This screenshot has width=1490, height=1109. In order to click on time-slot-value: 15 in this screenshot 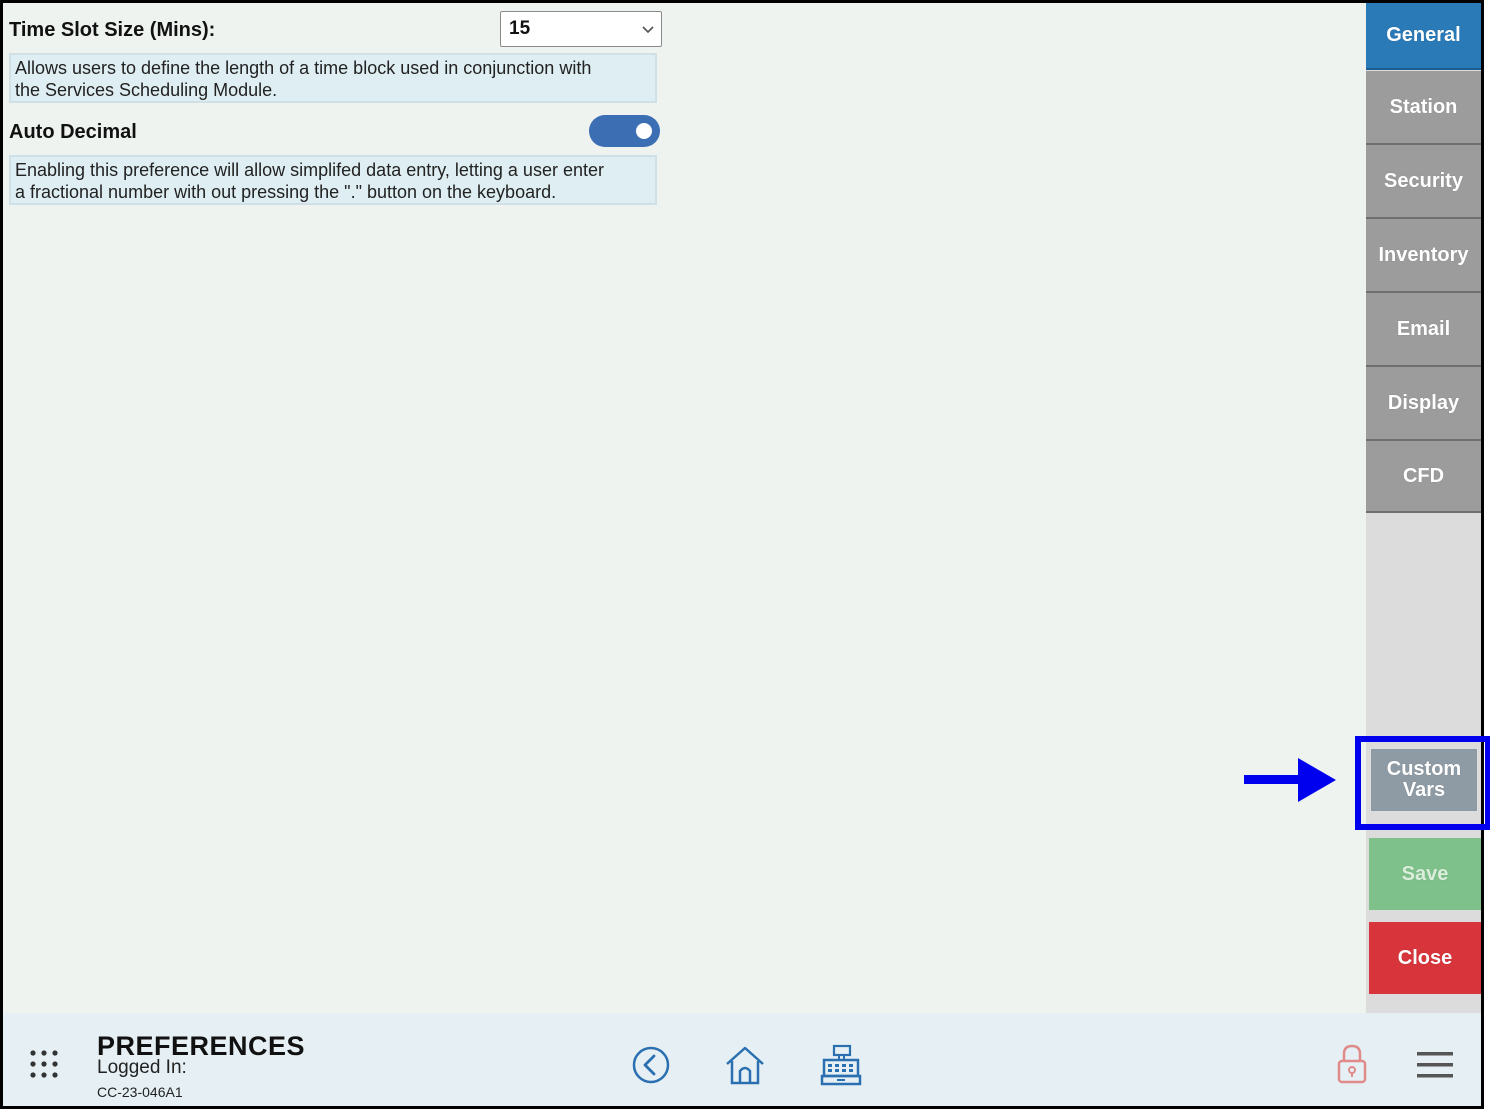, I will do `click(520, 28)`.